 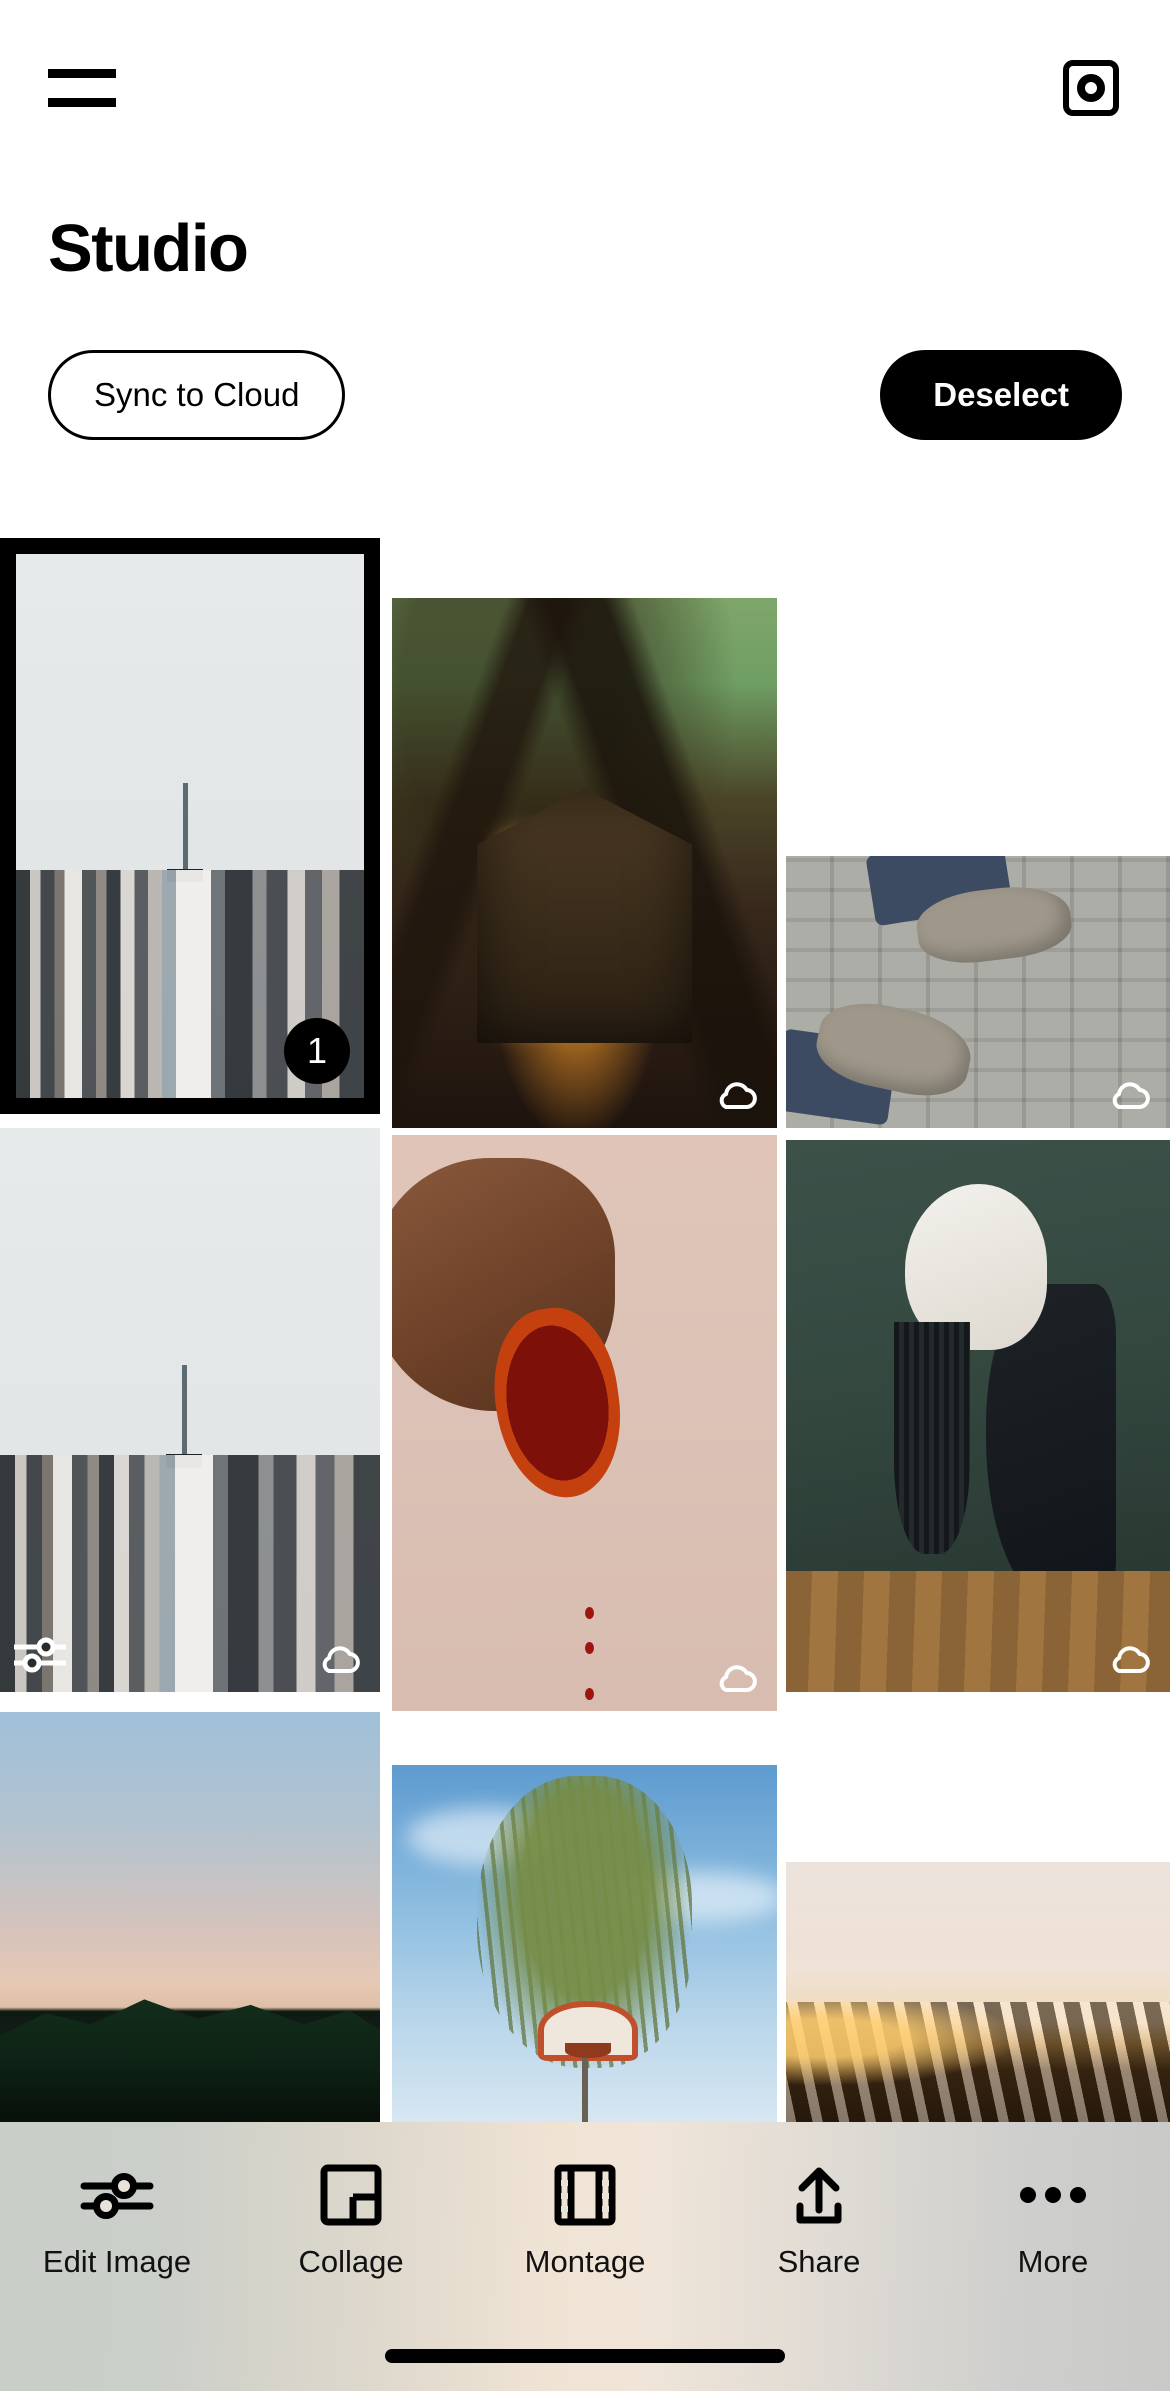 I want to click on photo-city-skyline-selected: 1, so click(x=190, y=826).